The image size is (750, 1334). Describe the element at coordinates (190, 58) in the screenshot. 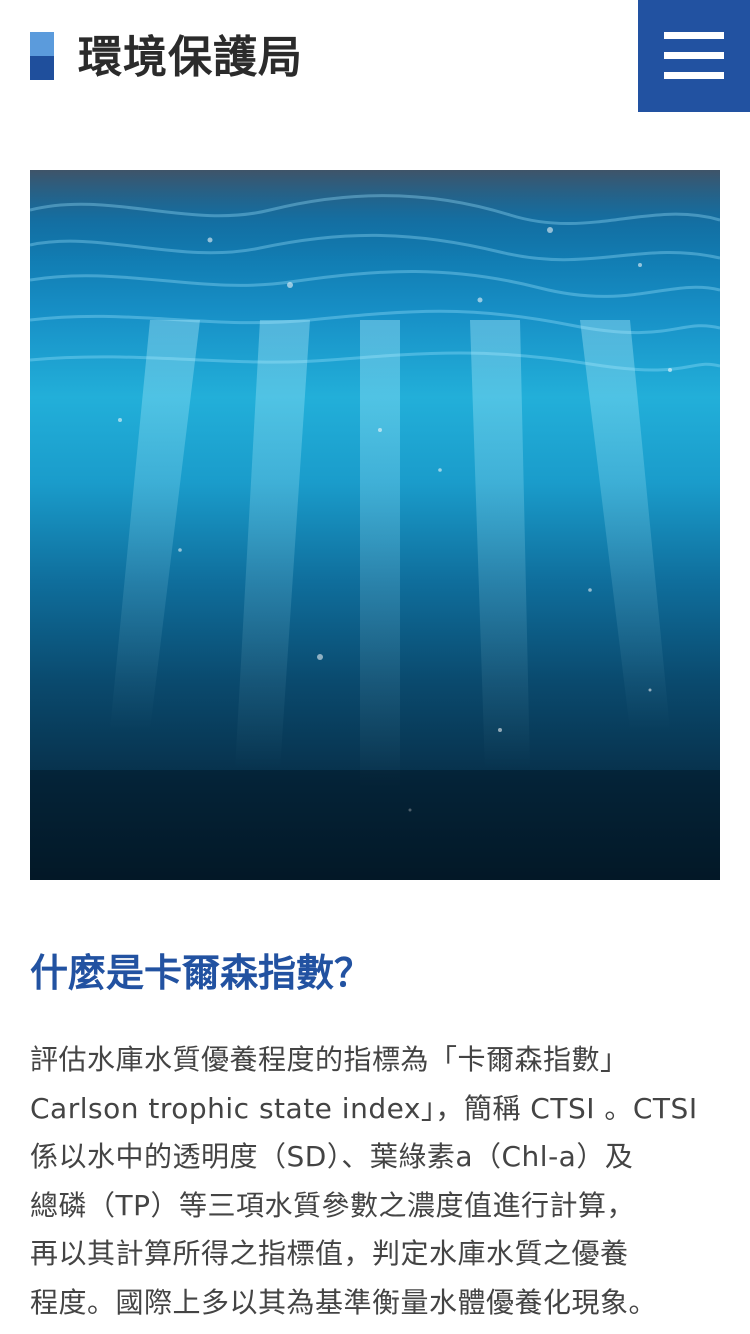

I see `site-title: 環境保護局` at that location.